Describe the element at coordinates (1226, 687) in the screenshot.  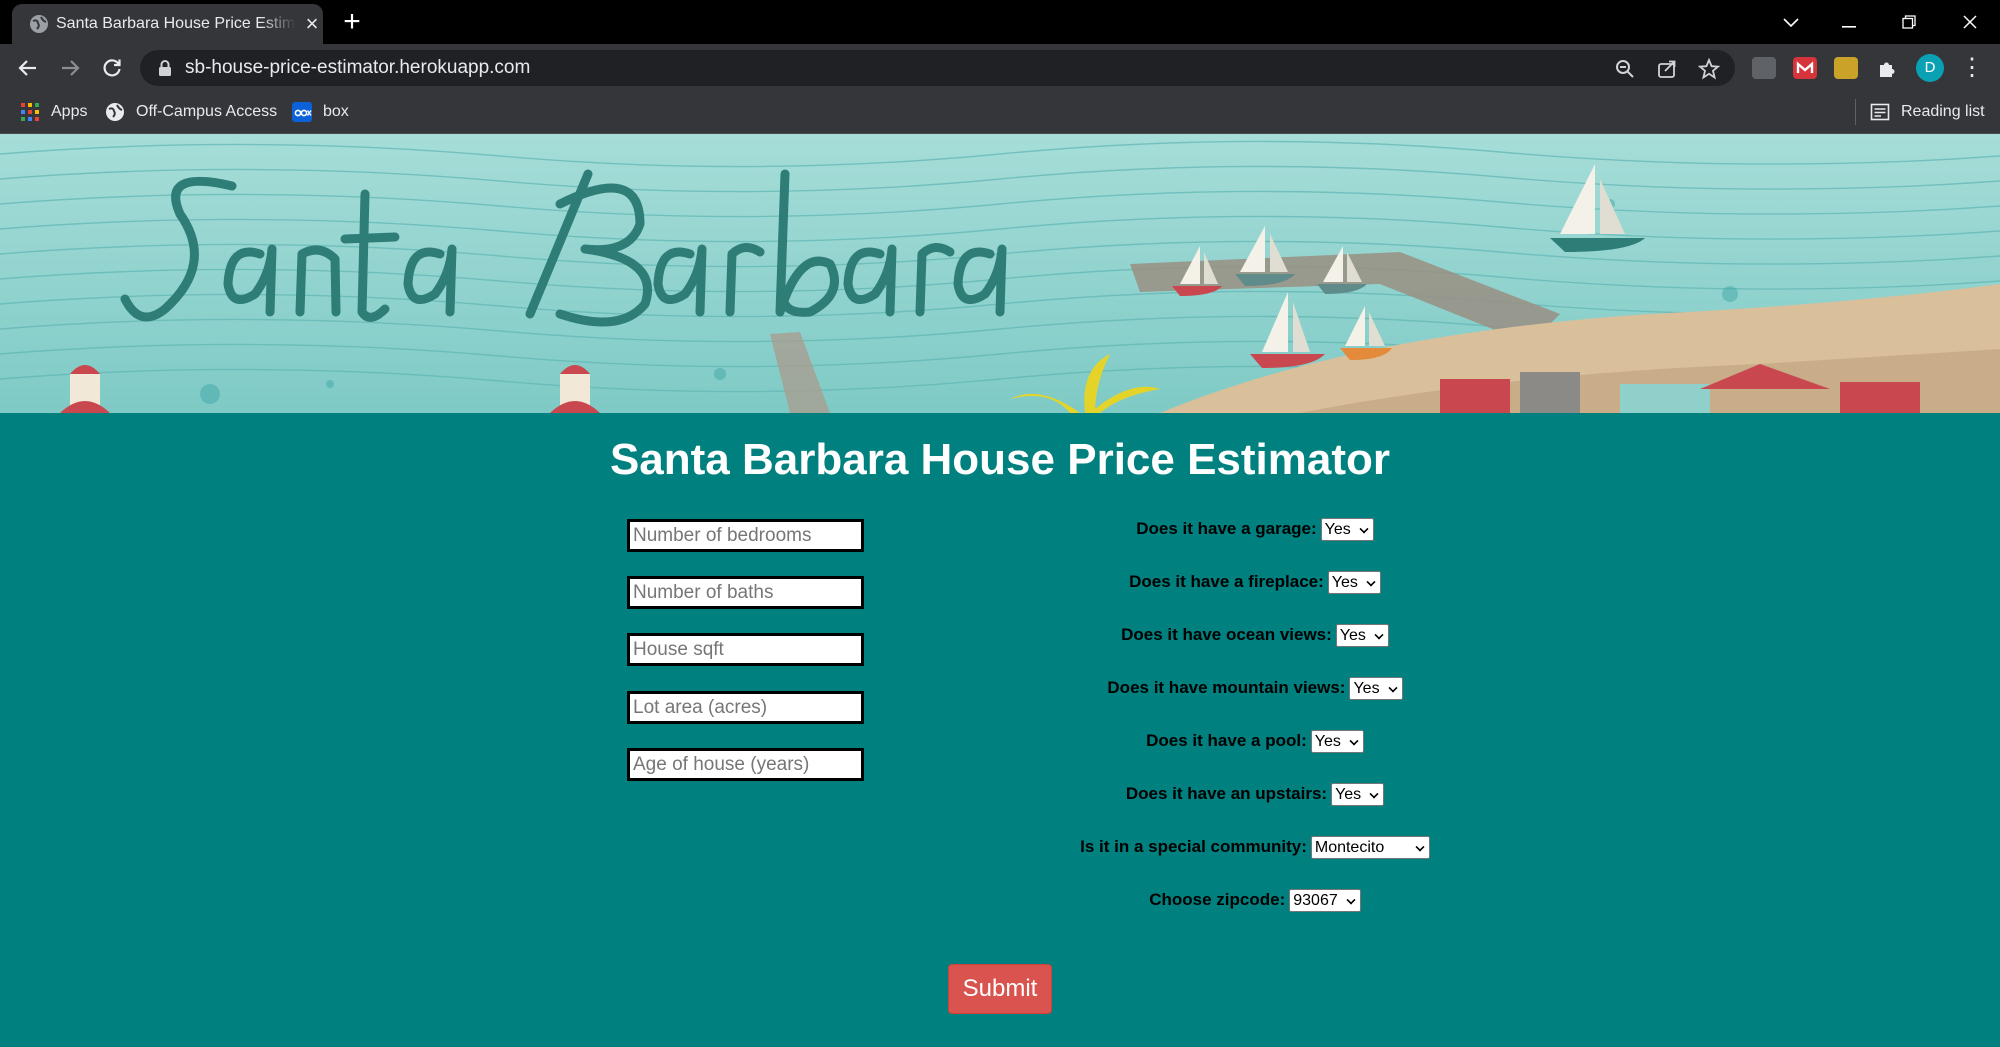
I see `mountain-views-label: Does it have mountain views:` at that location.